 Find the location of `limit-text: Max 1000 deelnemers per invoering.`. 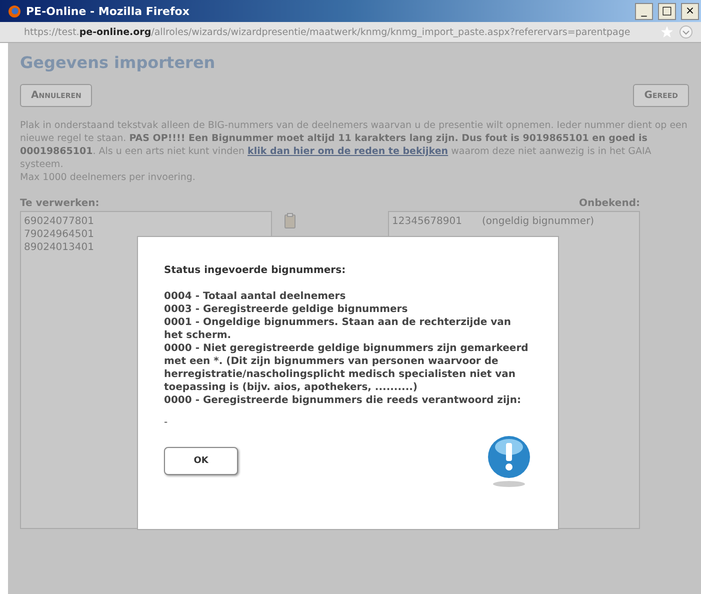

limit-text: Max 1000 deelnemers per invoering. is located at coordinates (108, 177).